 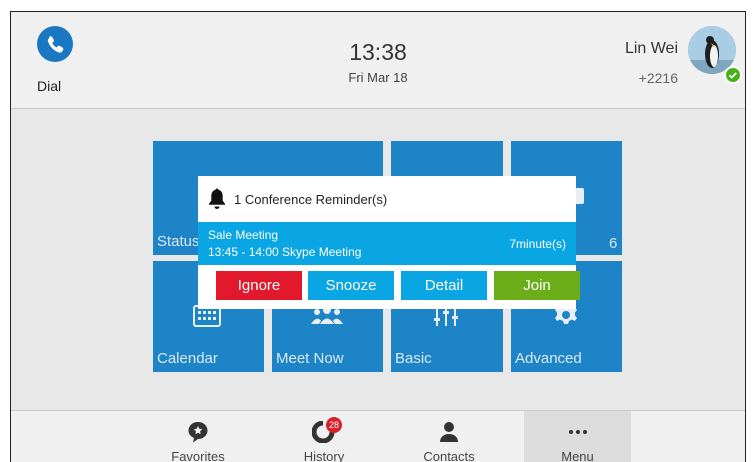 What do you see at coordinates (259, 285) in the screenshot?
I see `ignore-button: Ignore` at bounding box center [259, 285].